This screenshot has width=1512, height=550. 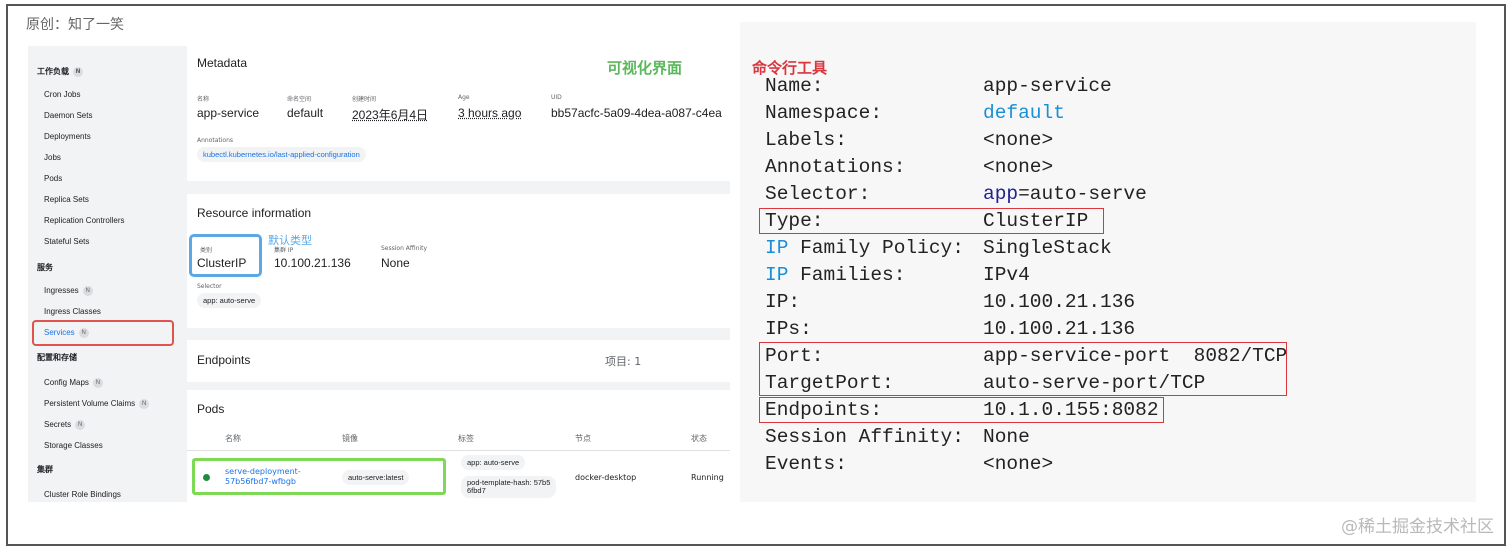 What do you see at coordinates (222, 63) in the screenshot?
I see `metadata-title: Metadata` at bounding box center [222, 63].